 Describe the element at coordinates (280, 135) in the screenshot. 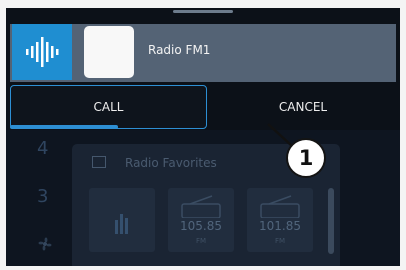

I see `callout-leader-line` at that location.